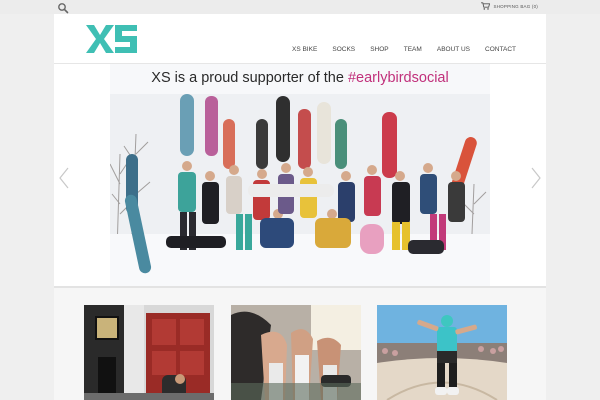 This screenshot has height=400, width=600. Describe the element at coordinates (379, 49) in the screenshot. I see `nav-shop: SHOP` at that location.